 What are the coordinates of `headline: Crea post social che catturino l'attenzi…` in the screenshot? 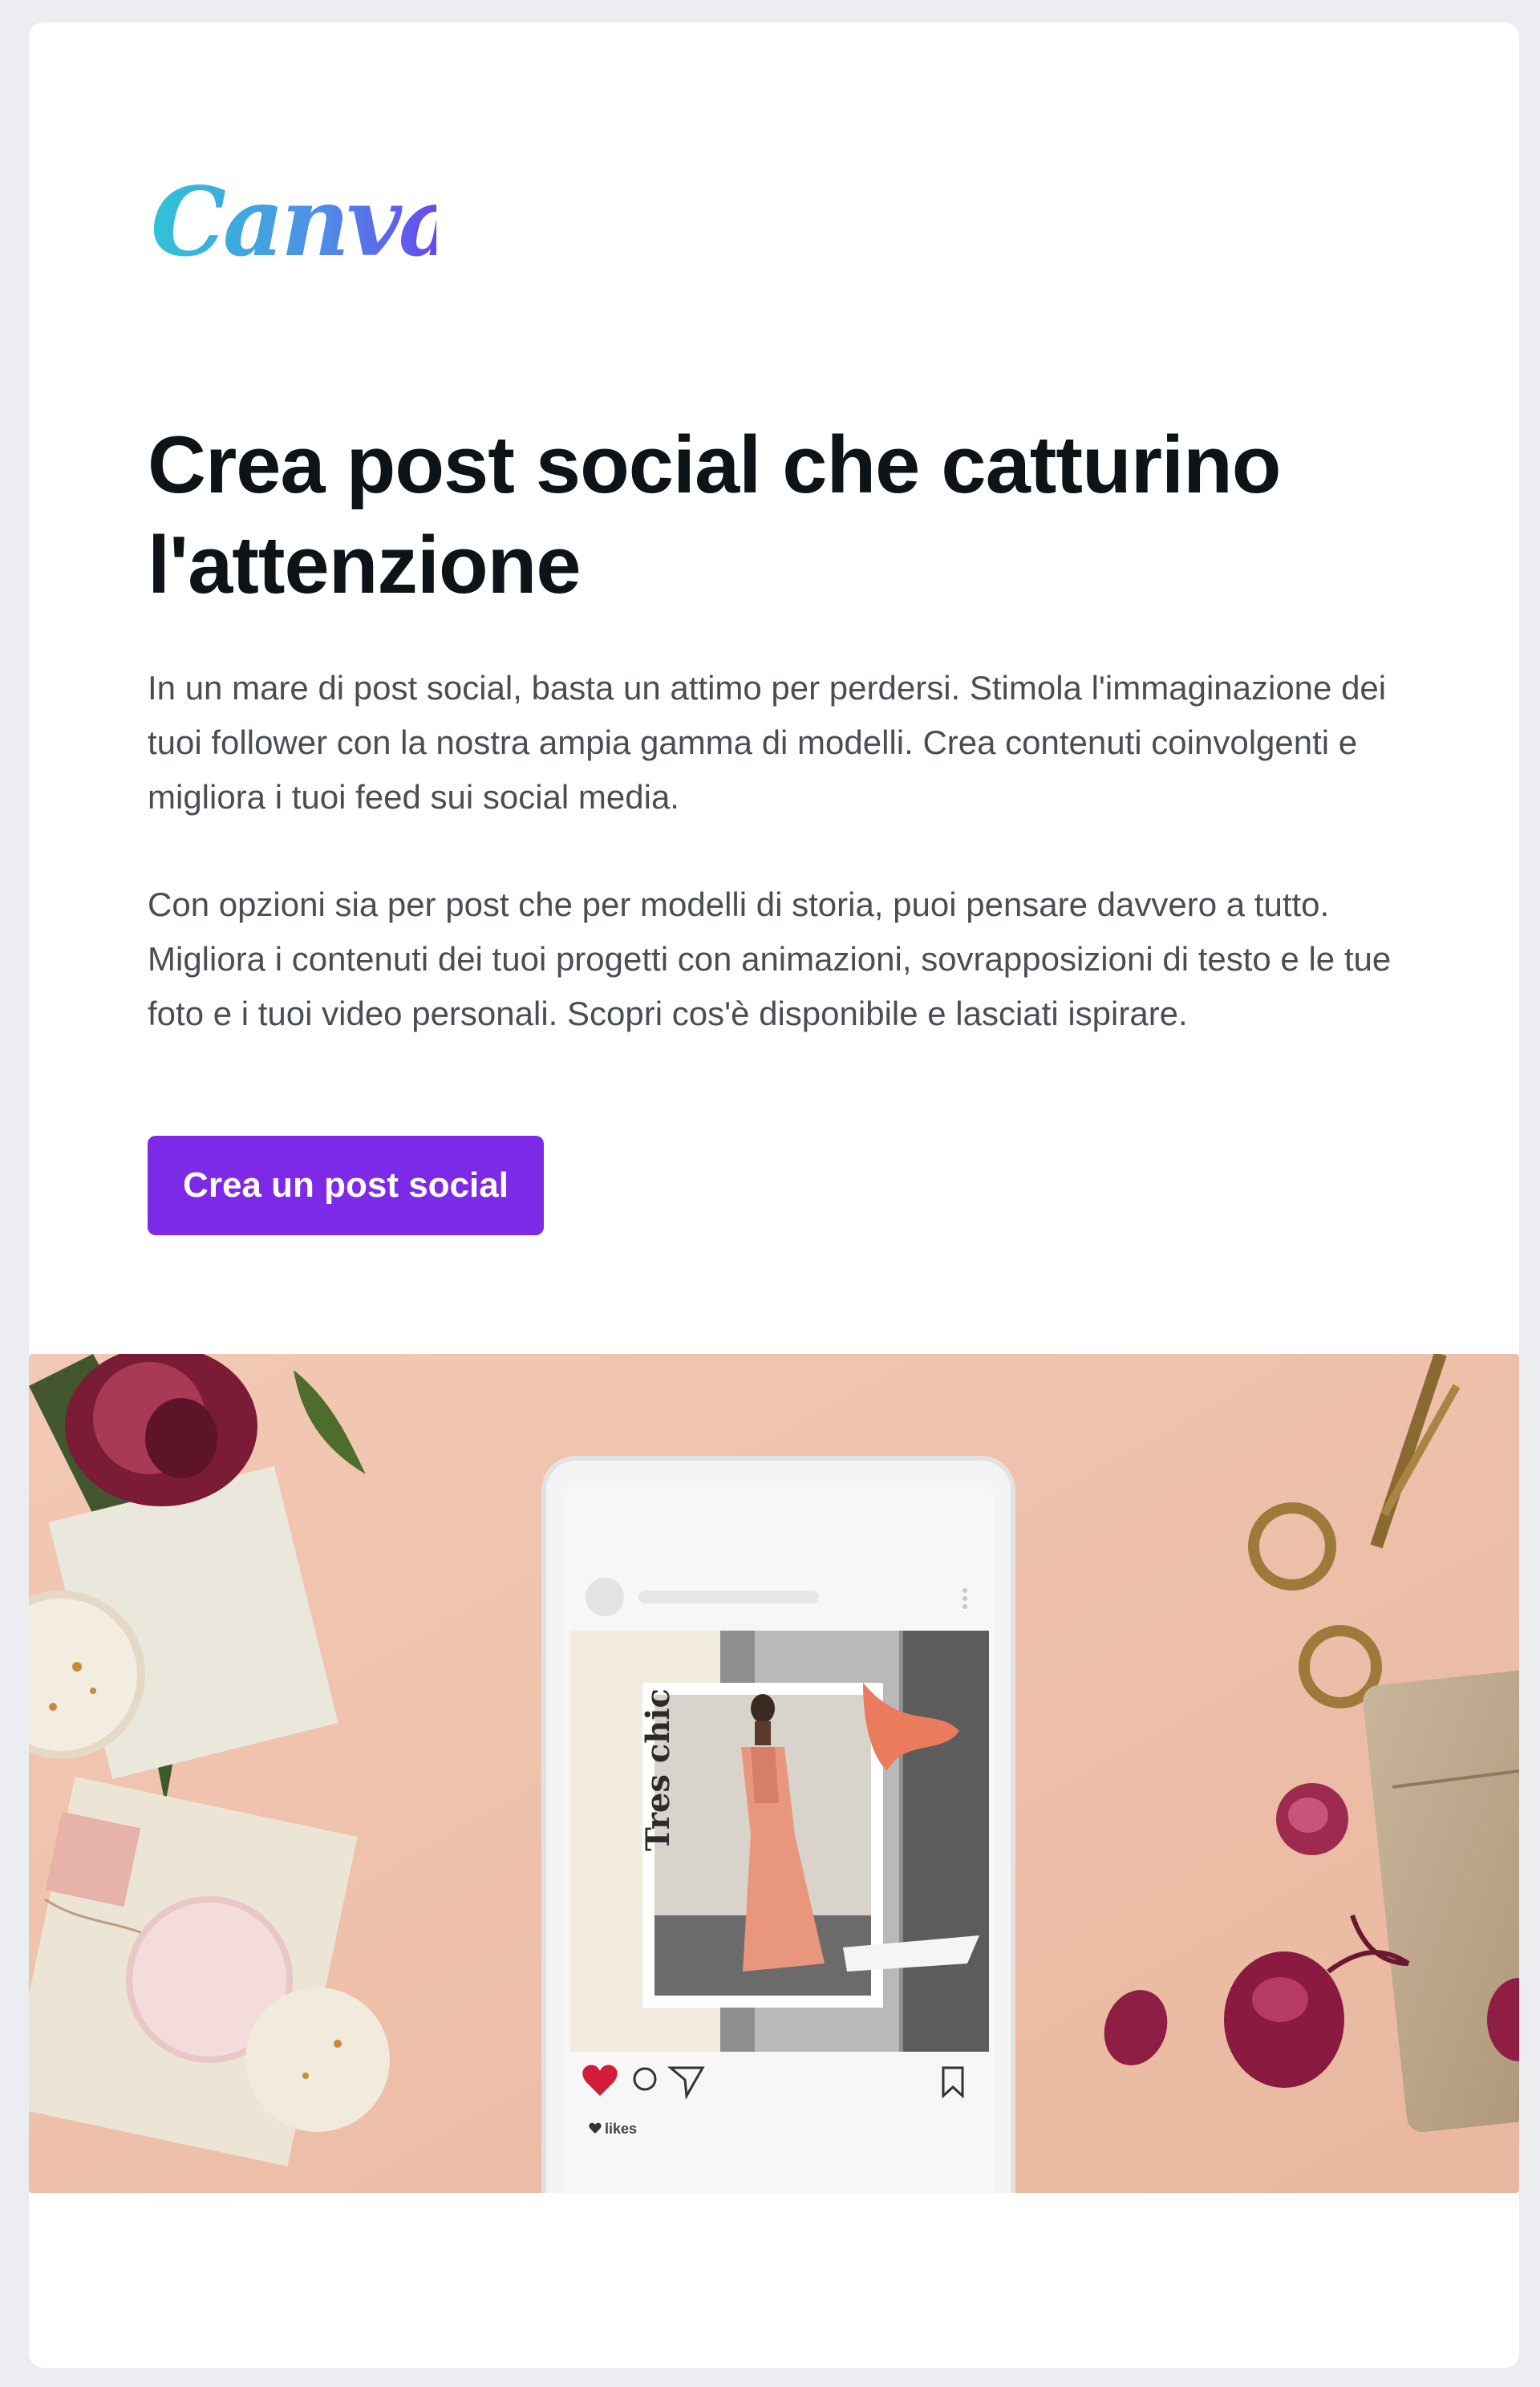 It's located at (714, 515).